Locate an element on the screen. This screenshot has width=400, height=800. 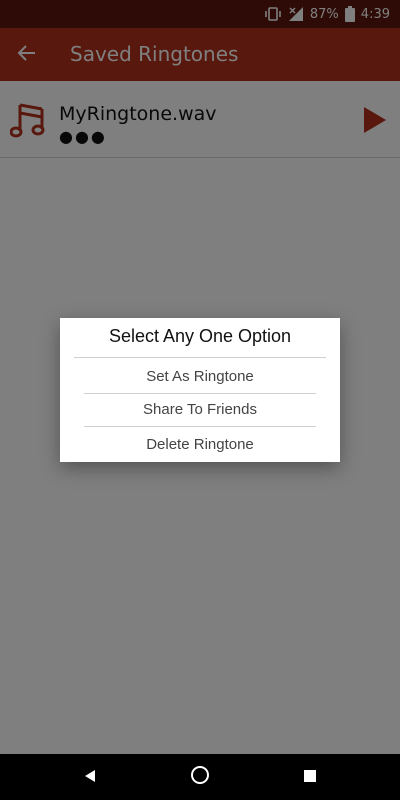
recents-icon is located at coordinates (310, 777).